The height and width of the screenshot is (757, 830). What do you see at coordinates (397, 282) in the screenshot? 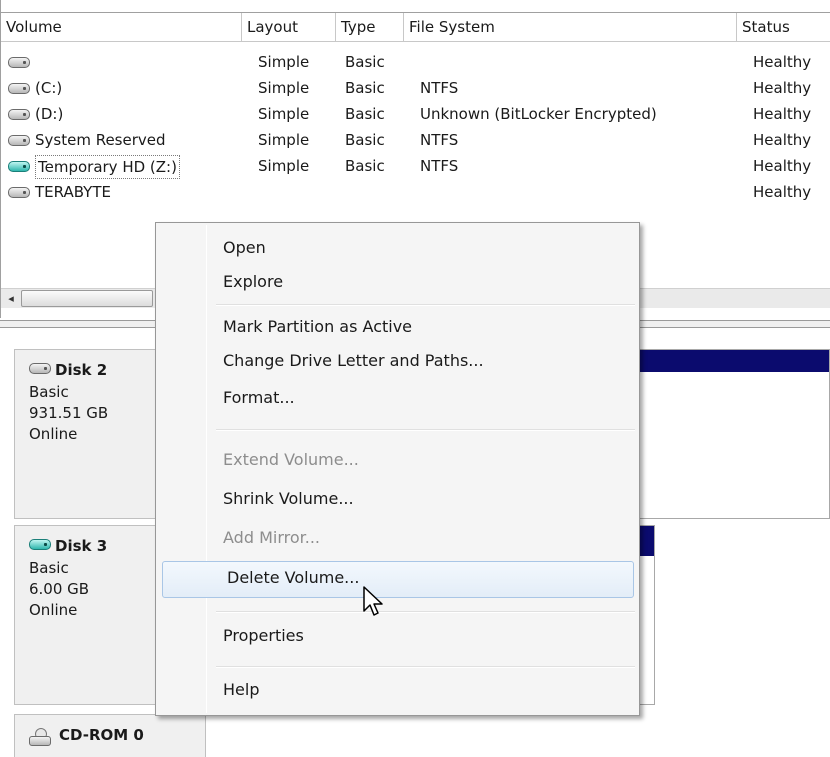
I see `menu-item-explore: Explore` at bounding box center [397, 282].